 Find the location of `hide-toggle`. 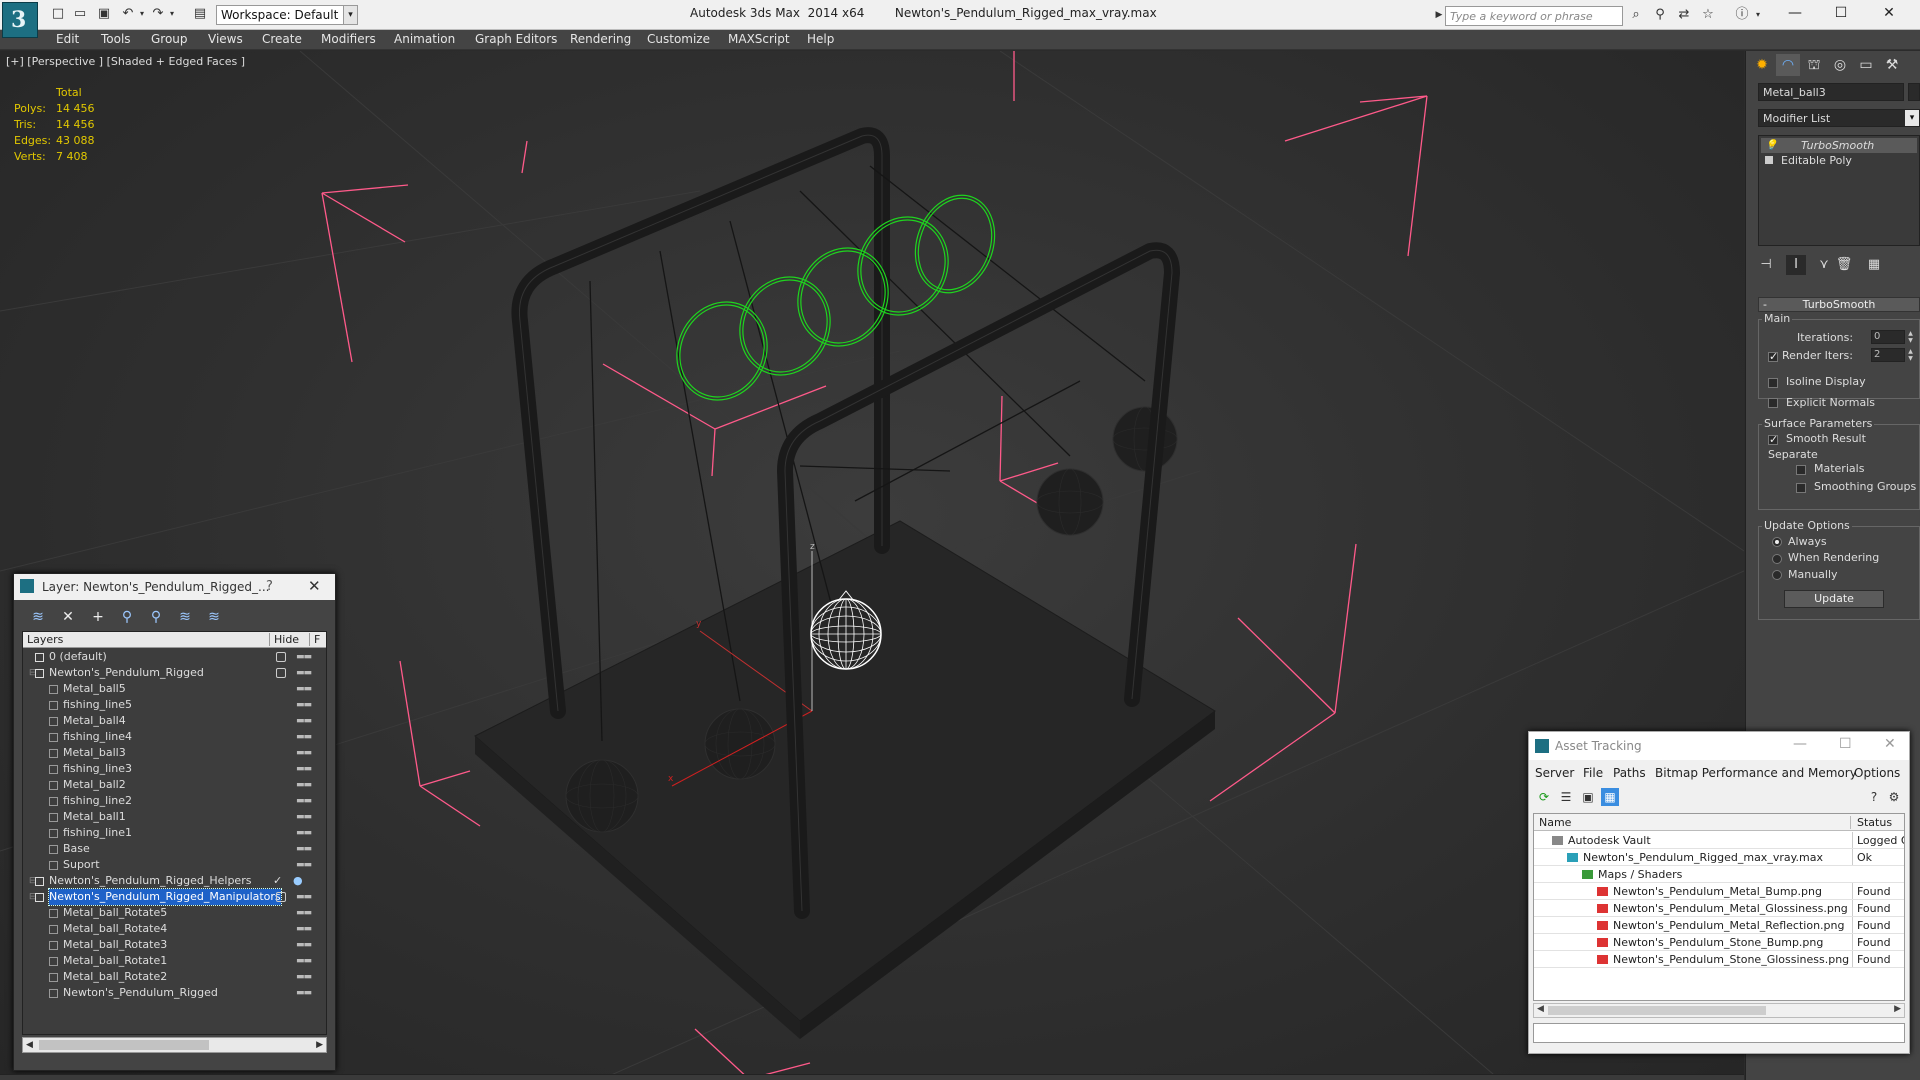

hide-toggle is located at coordinates (281, 673).